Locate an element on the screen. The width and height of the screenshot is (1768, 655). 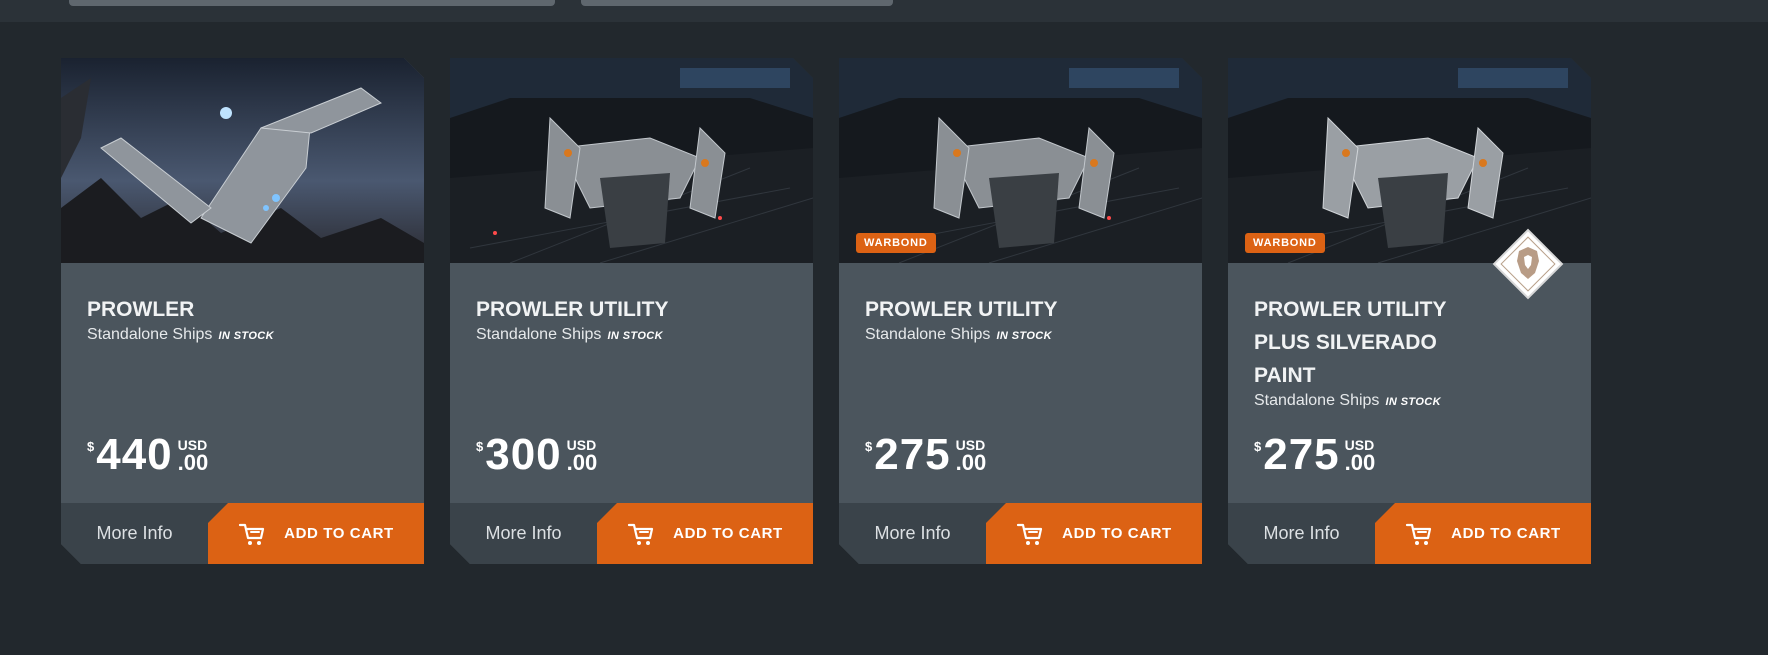
filter-bar is located at coordinates (884, 11).